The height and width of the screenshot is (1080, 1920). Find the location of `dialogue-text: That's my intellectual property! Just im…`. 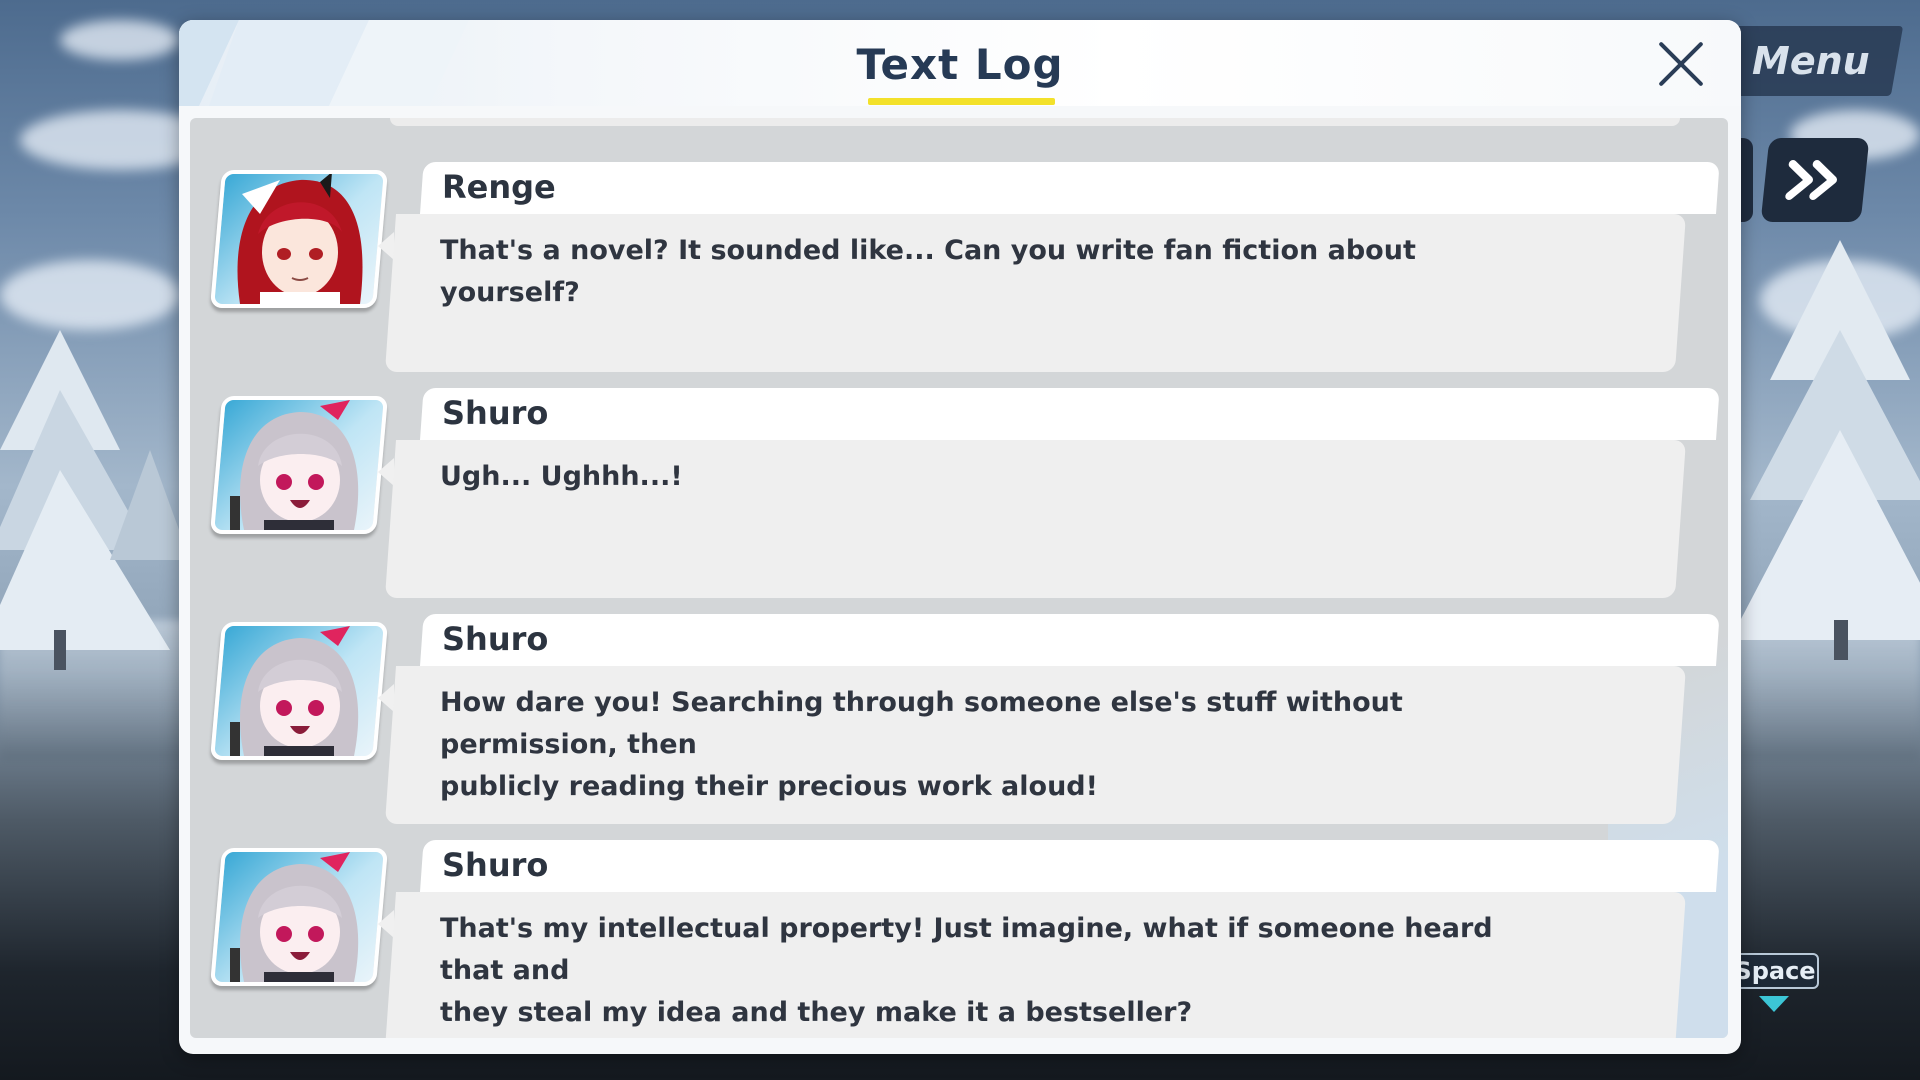

dialogue-text: That's my intellectual property! Just im… is located at coordinates (966, 970).